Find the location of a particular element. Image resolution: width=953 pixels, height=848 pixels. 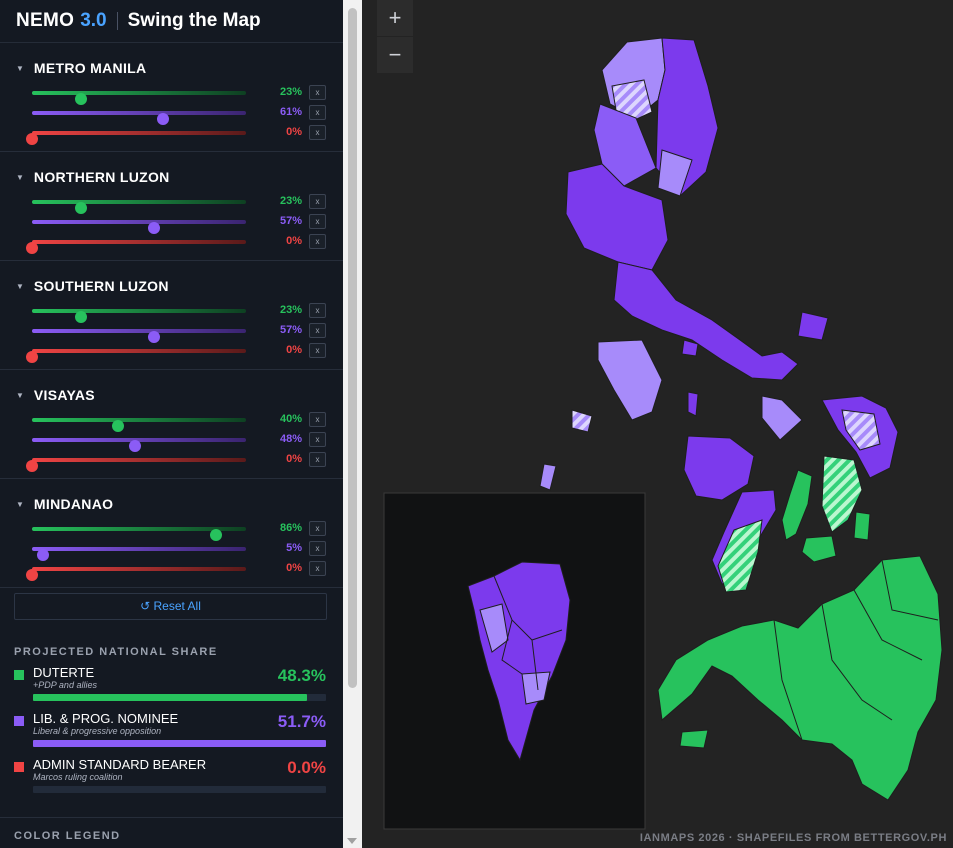

scroll-down-arrow-icon is located at coordinates (352, 841).